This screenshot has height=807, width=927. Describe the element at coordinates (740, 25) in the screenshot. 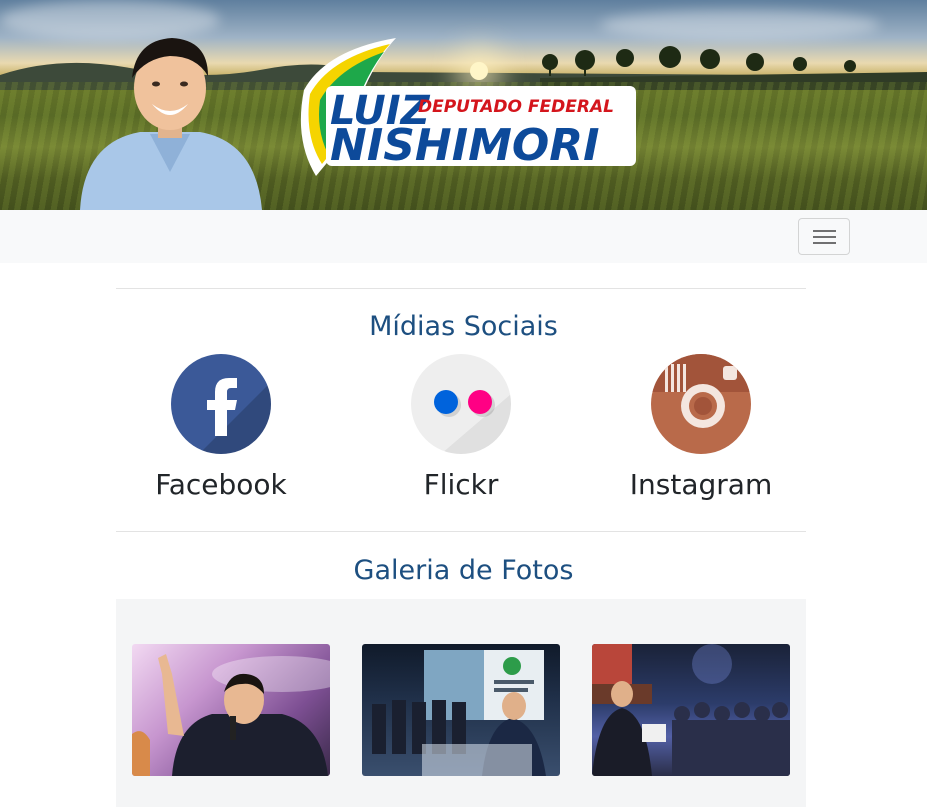

I see `cloud` at that location.